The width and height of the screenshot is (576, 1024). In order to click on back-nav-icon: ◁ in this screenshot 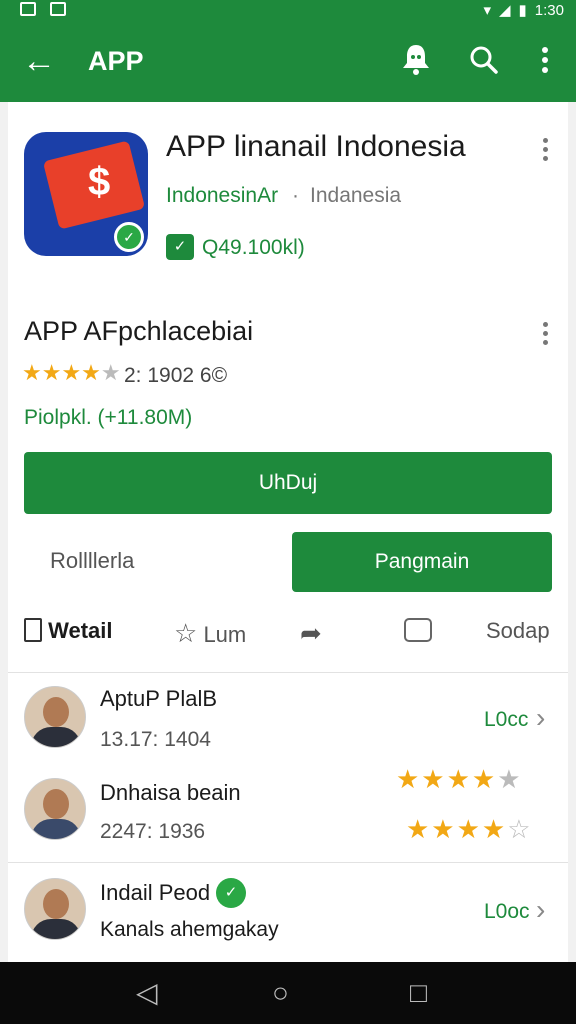, I will do `click(147, 993)`.